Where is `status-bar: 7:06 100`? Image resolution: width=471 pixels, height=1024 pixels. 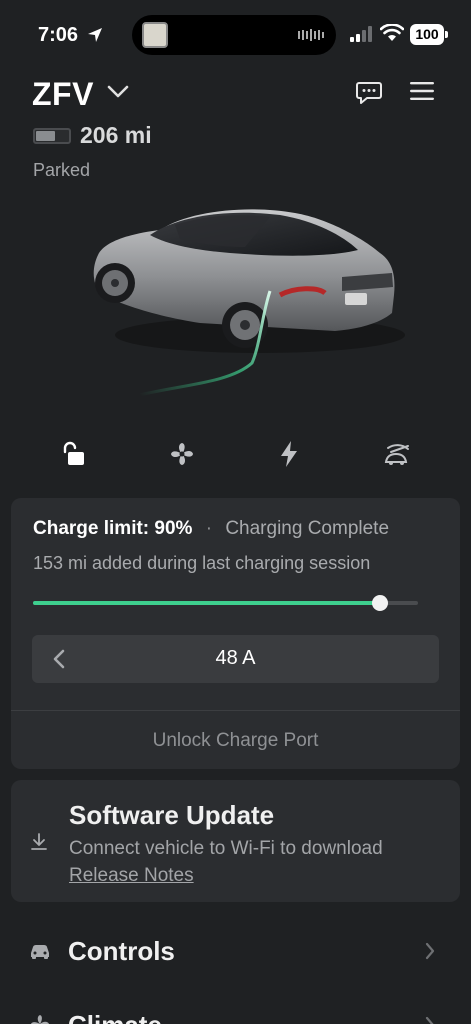 status-bar: 7:06 100 is located at coordinates (235, 35).